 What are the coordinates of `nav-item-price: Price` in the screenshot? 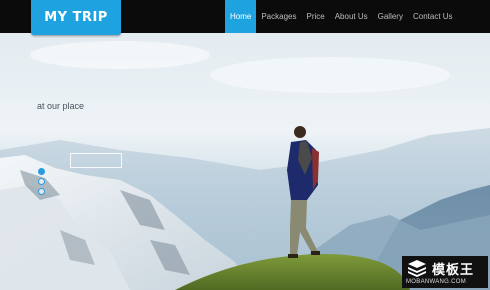 It's located at (315, 16).